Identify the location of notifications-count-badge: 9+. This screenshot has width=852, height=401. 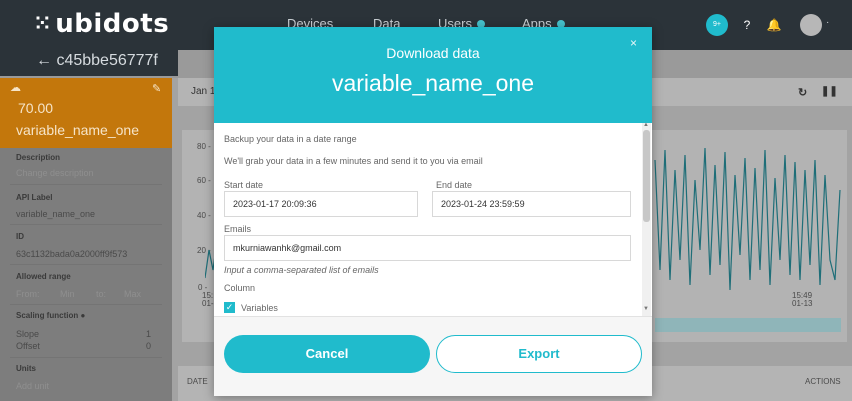
(717, 25).